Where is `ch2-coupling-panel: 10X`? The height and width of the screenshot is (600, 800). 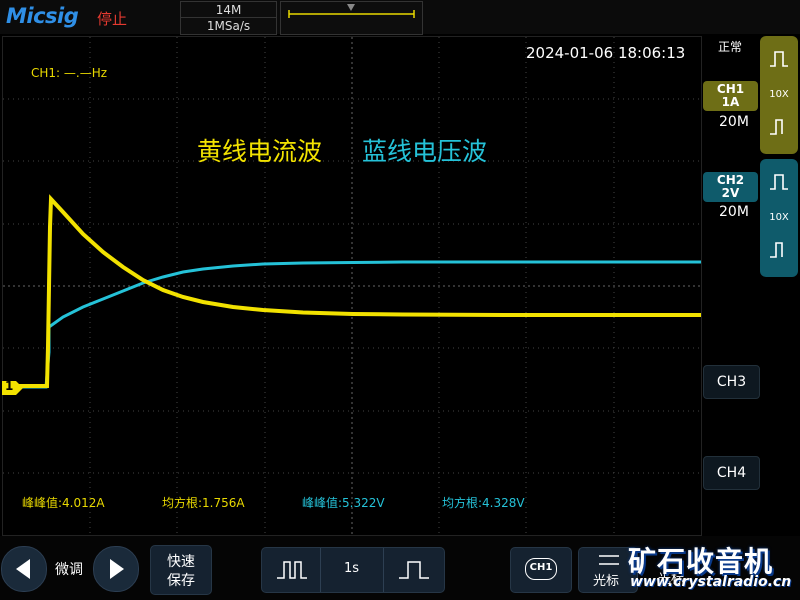 ch2-coupling-panel: 10X is located at coordinates (779, 218).